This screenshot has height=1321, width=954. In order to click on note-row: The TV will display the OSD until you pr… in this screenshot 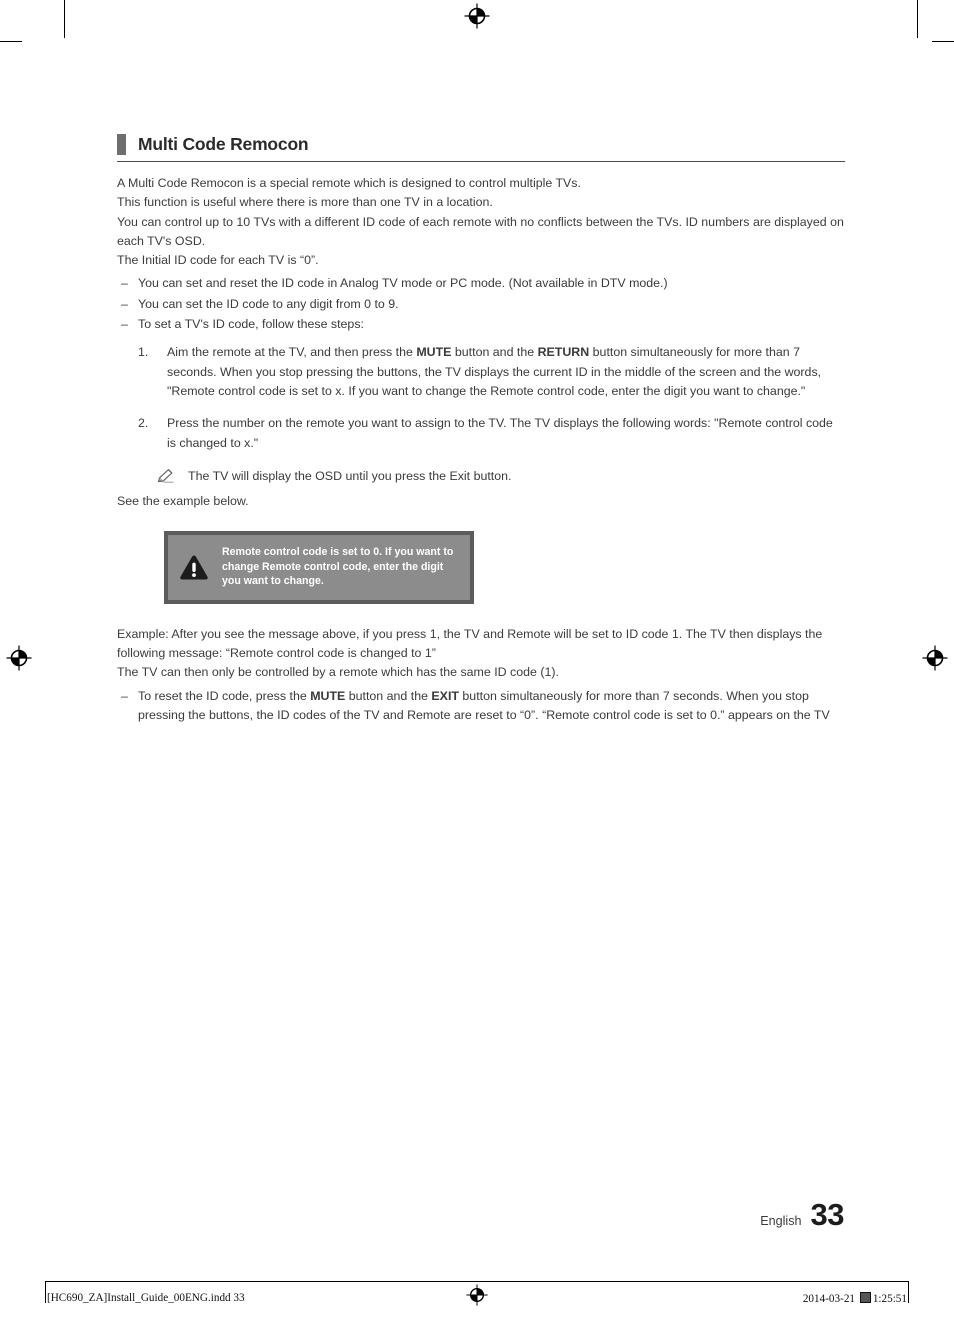, I will do `click(491, 476)`.